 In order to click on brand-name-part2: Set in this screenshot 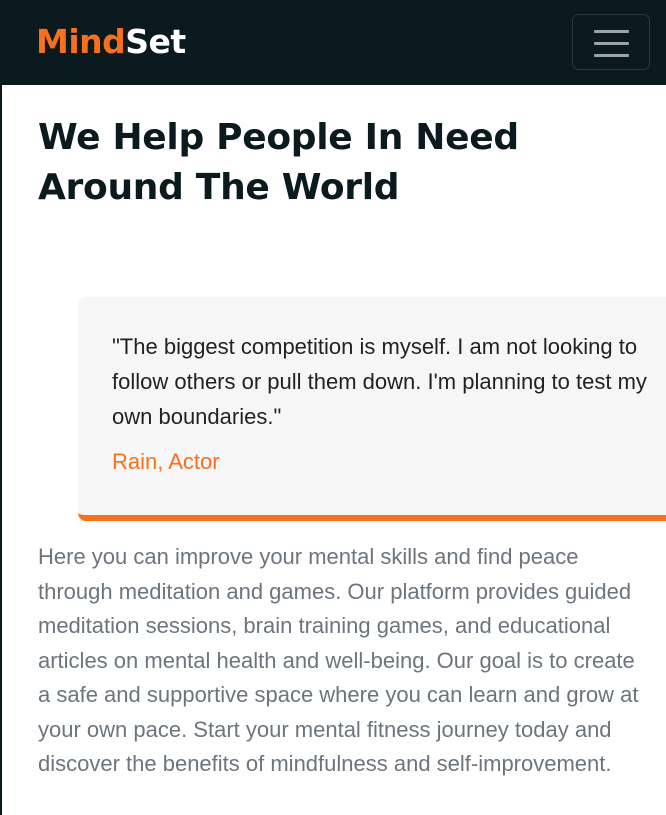, I will do `click(155, 41)`.